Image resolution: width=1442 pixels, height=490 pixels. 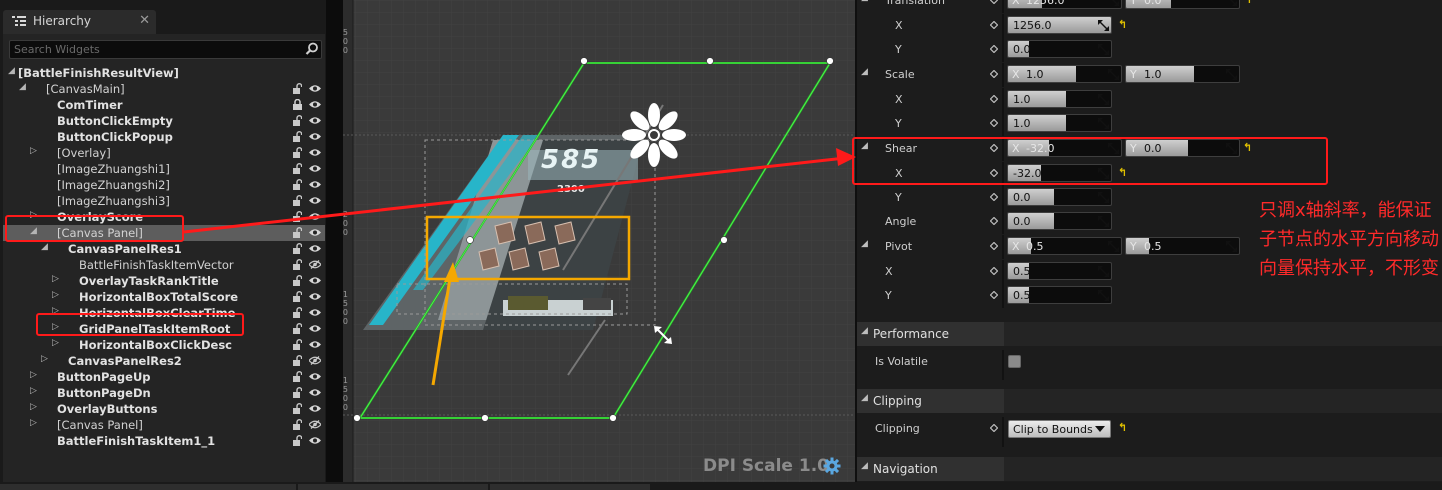 I want to click on search-widgets-input, so click(x=154, y=49).